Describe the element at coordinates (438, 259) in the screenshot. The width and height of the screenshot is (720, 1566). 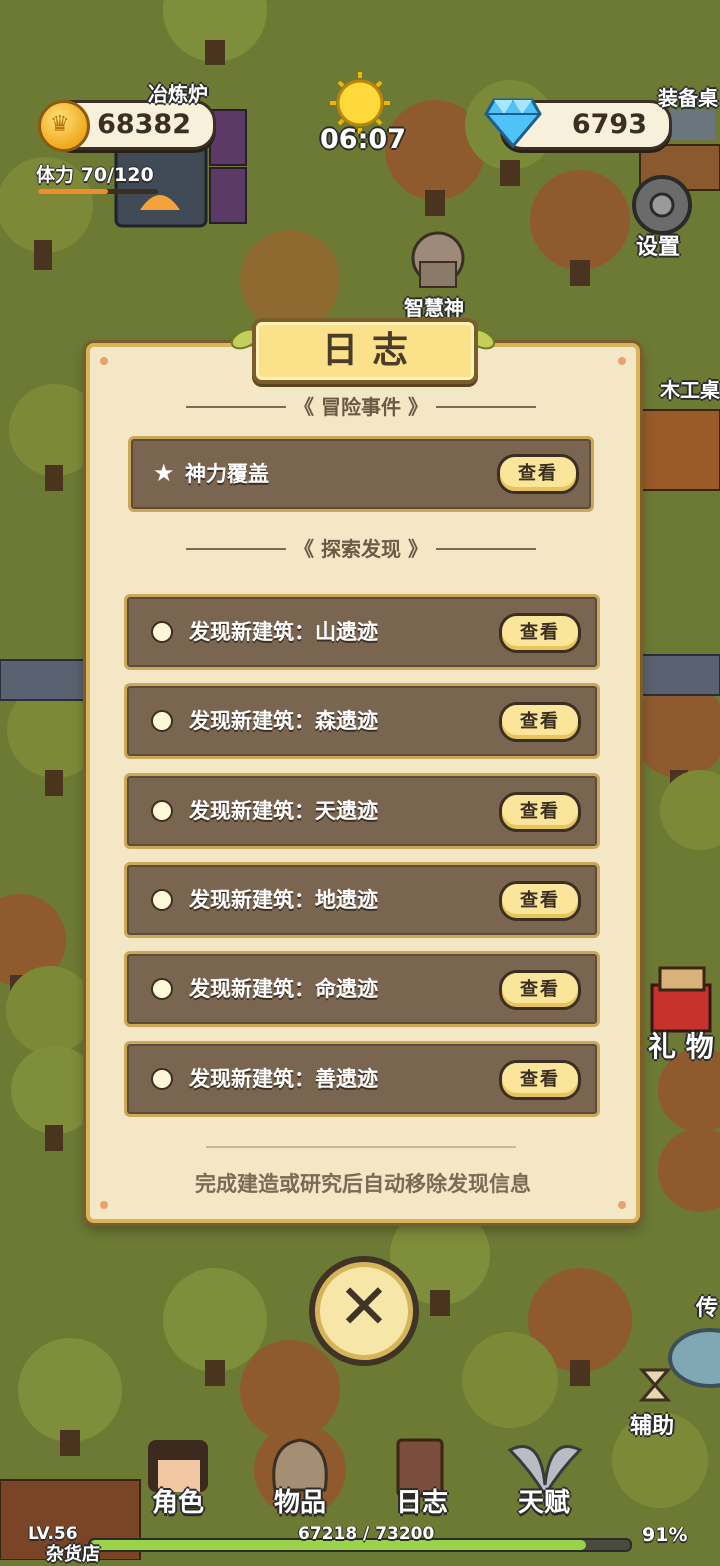
I see `wisdom-god-character` at that location.